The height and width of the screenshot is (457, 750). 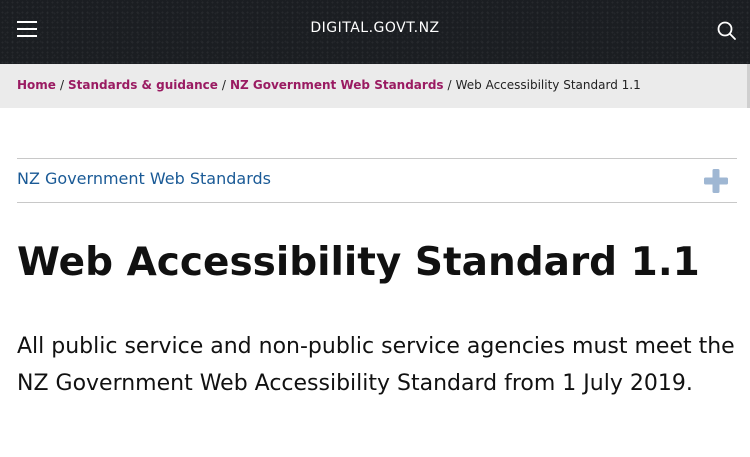 What do you see at coordinates (144, 178) in the screenshot?
I see `section-nav-label: NZ Government Web Standards` at bounding box center [144, 178].